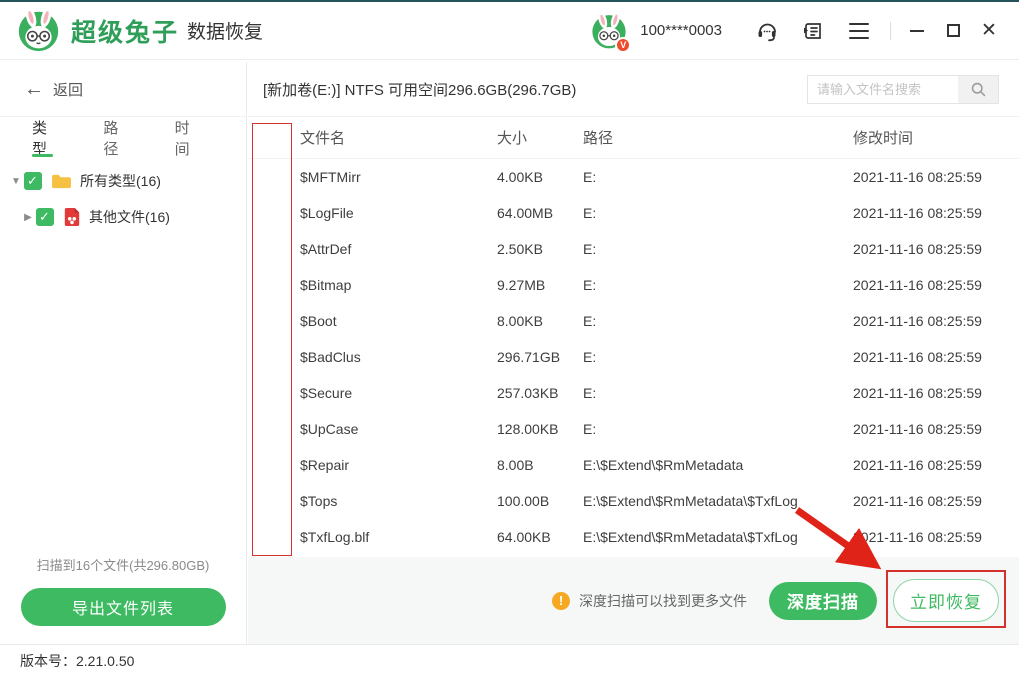 This screenshot has height=677, width=1019. I want to click on cell-size: 64.00KB, so click(524, 537).